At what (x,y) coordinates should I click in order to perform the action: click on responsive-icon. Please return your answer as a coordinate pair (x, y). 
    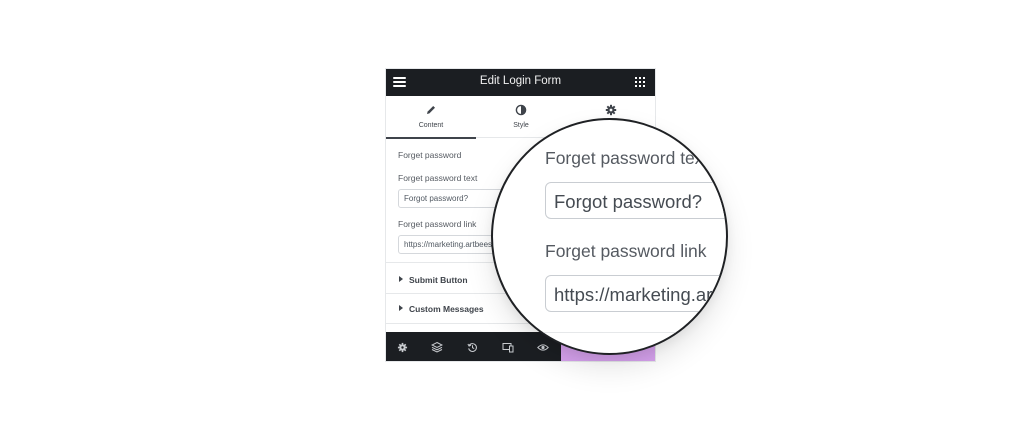
    Looking at the image, I should click on (508, 347).